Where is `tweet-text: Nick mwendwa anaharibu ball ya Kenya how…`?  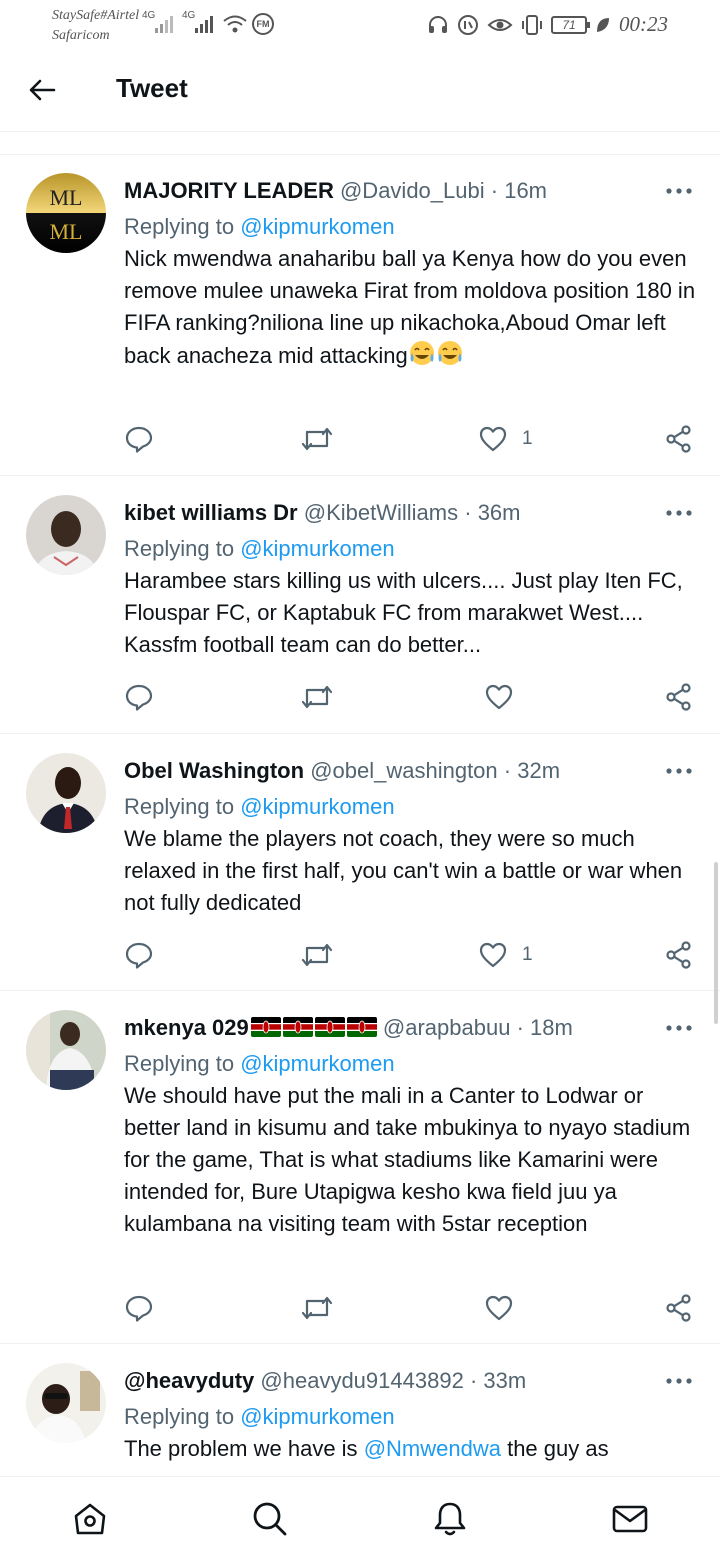 tweet-text: Nick mwendwa anaharibu ball ya Kenya how… is located at coordinates (414, 307).